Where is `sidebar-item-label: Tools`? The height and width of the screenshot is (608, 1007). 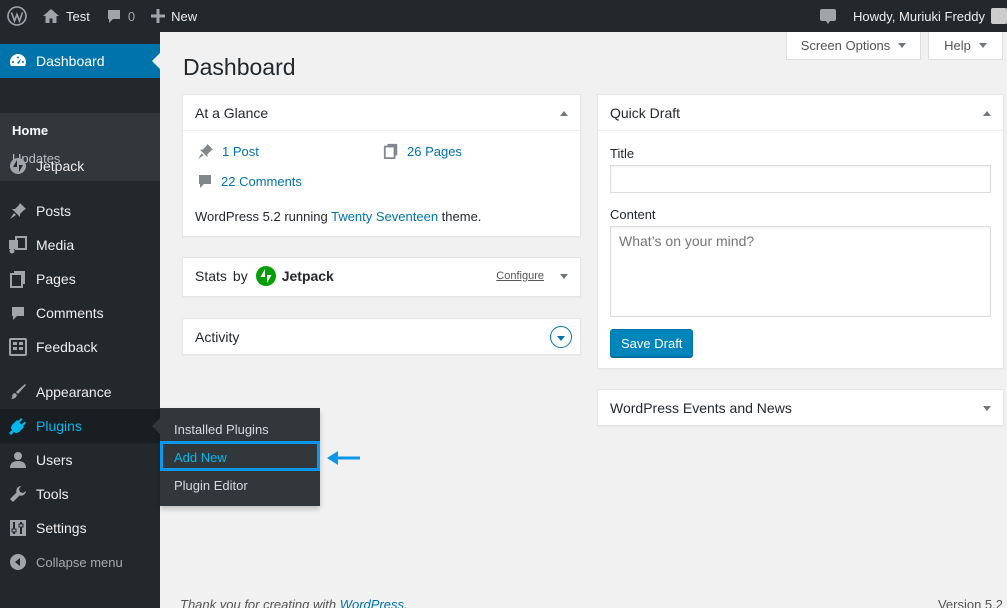 sidebar-item-label: Tools is located at coordinates (52, 494).